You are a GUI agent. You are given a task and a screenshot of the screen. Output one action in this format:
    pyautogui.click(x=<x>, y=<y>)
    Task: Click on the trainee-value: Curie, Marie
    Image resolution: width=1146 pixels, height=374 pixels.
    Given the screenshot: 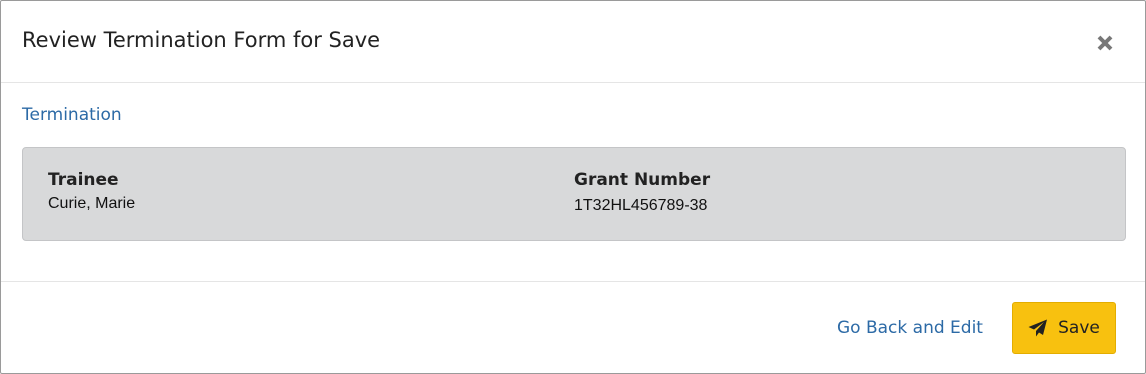 What is the action you would take?
    pyautogui.click(x=92, y=203)
    